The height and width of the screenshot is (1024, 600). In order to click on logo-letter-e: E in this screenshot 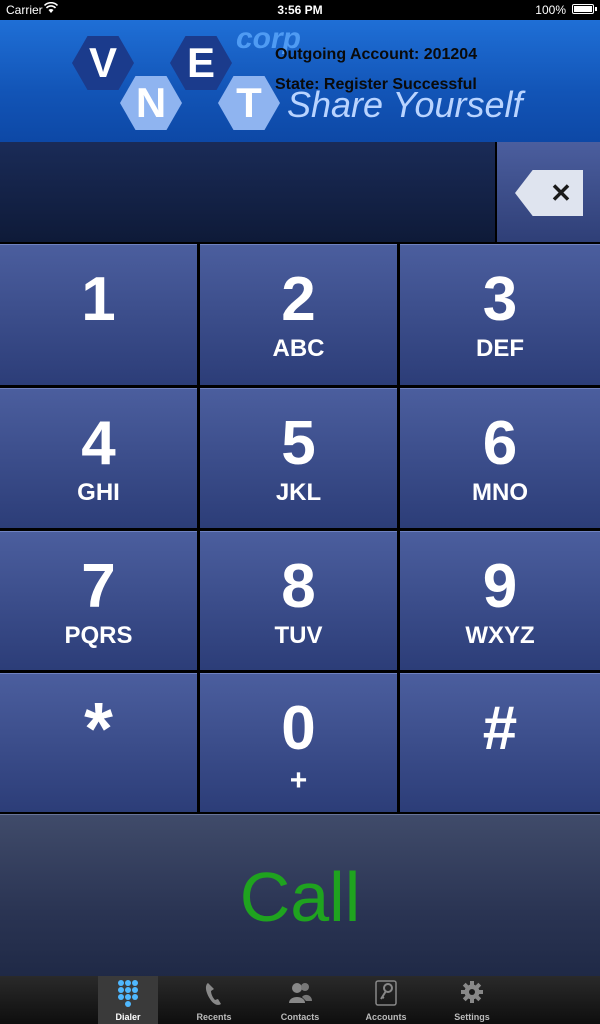, I will do `click(201, 63)`.